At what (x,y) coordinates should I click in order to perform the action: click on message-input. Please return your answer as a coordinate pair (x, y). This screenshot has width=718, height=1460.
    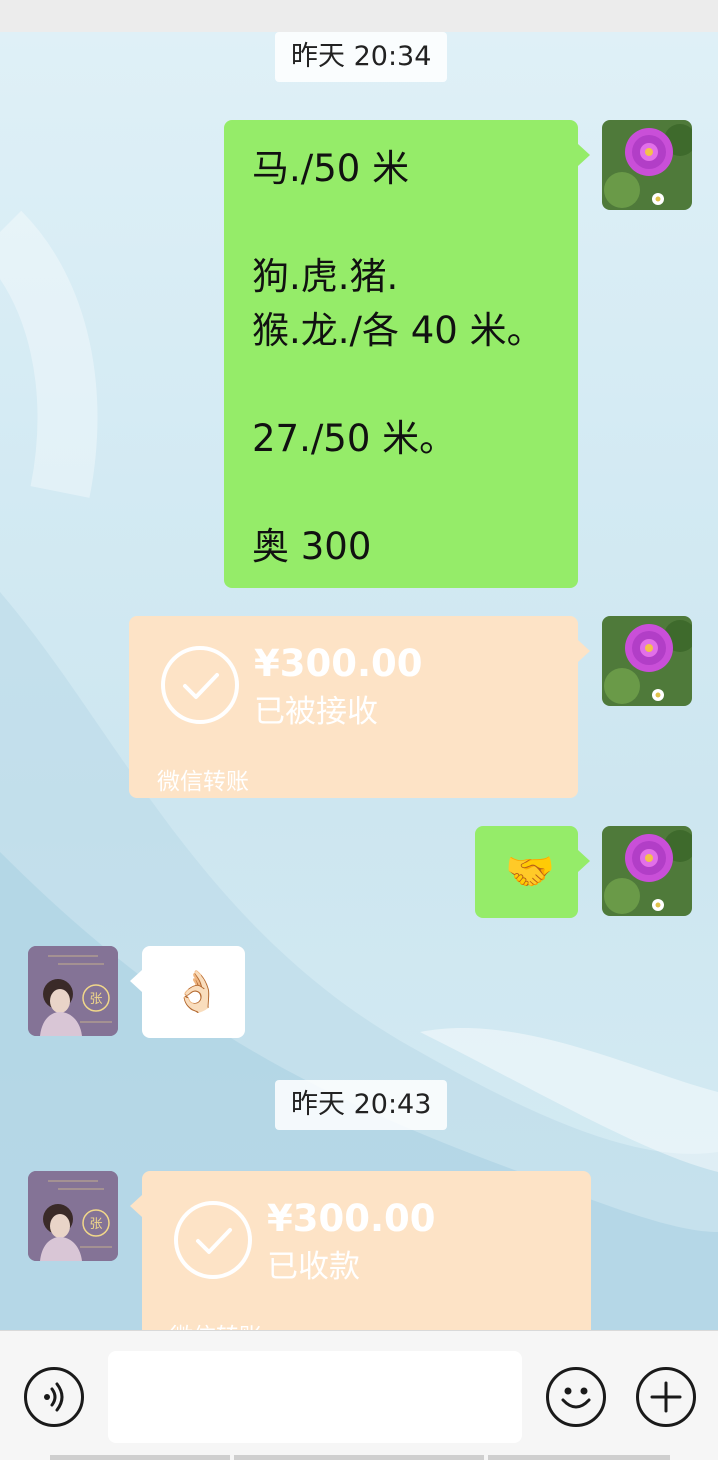
    Looking at the image, I should click on (315, 1397).